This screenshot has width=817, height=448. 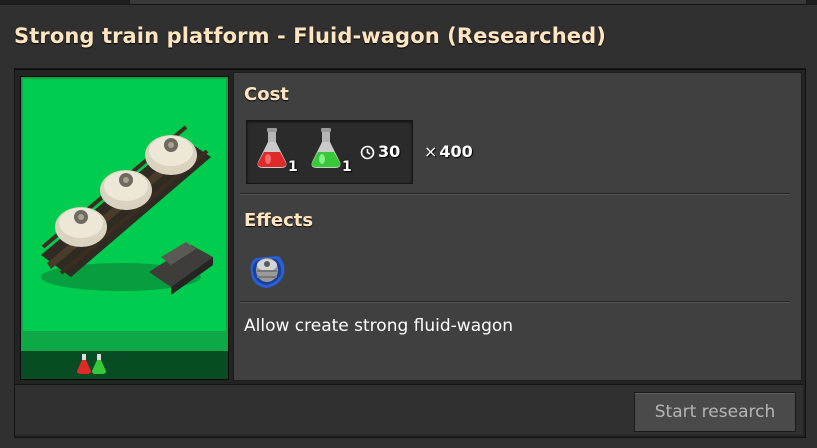 I want to click on start-research-button: Start research, so click(x=715, y=412).